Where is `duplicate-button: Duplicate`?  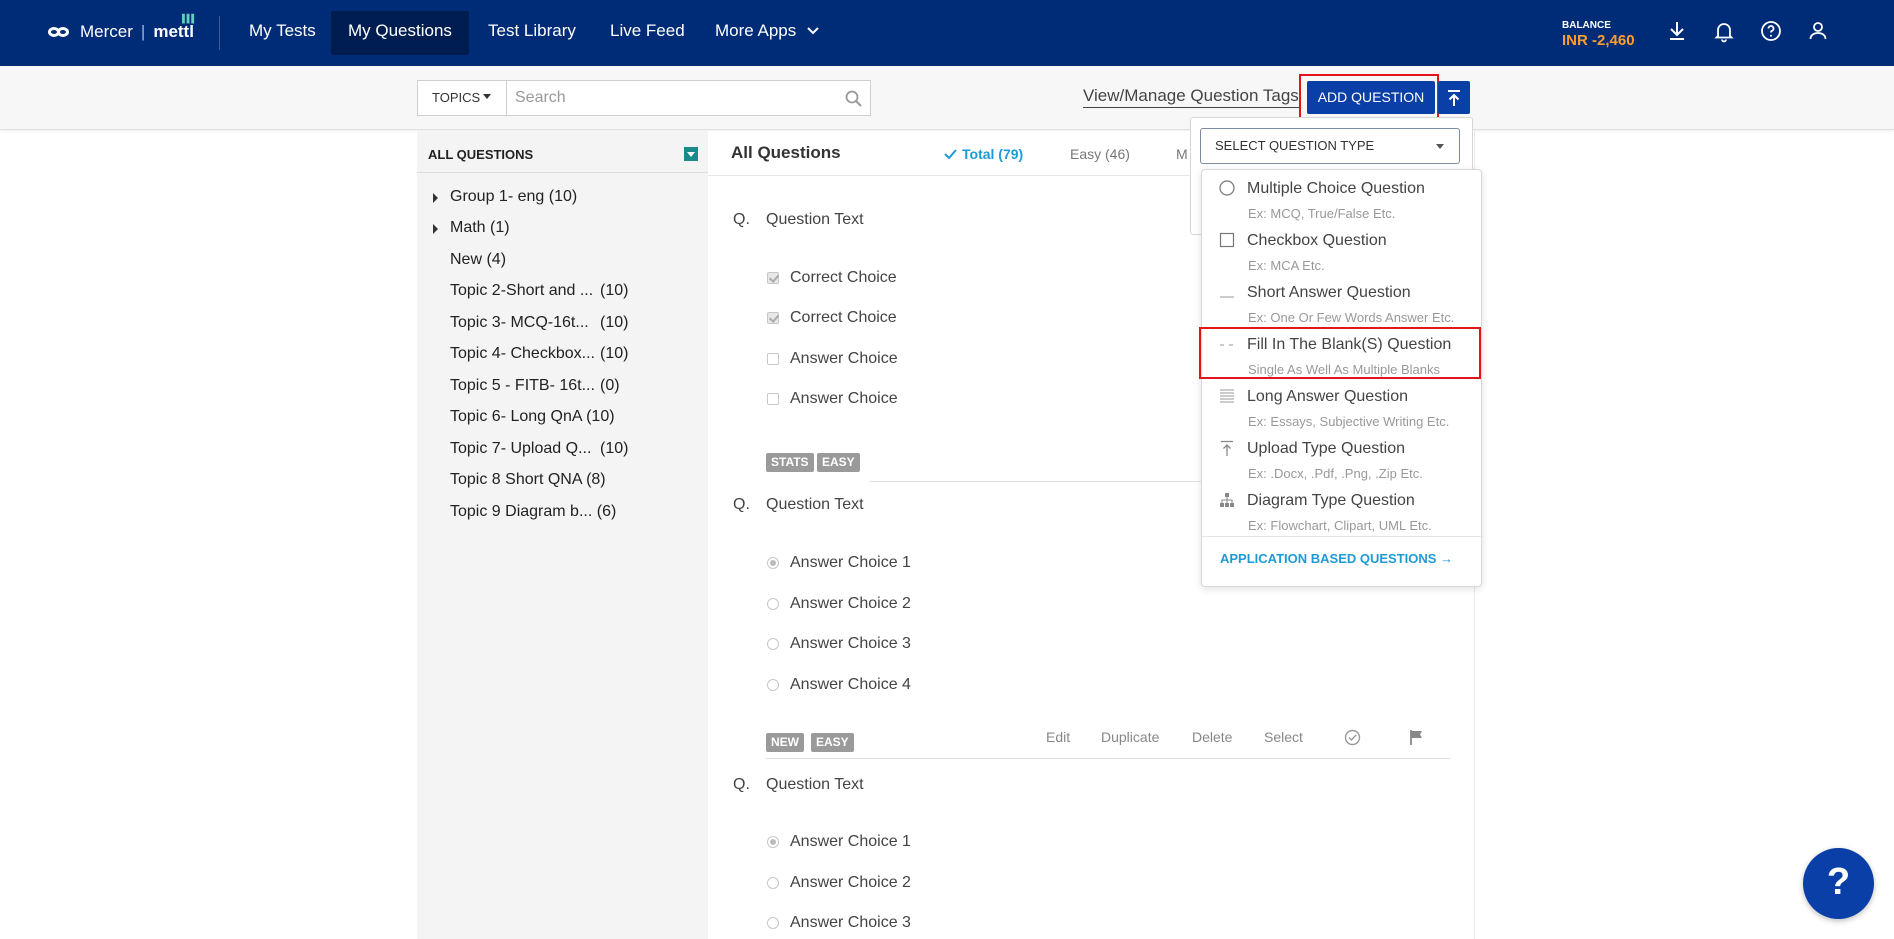 duplicate-button: Duplicate is located at coordinates (1130, 737).